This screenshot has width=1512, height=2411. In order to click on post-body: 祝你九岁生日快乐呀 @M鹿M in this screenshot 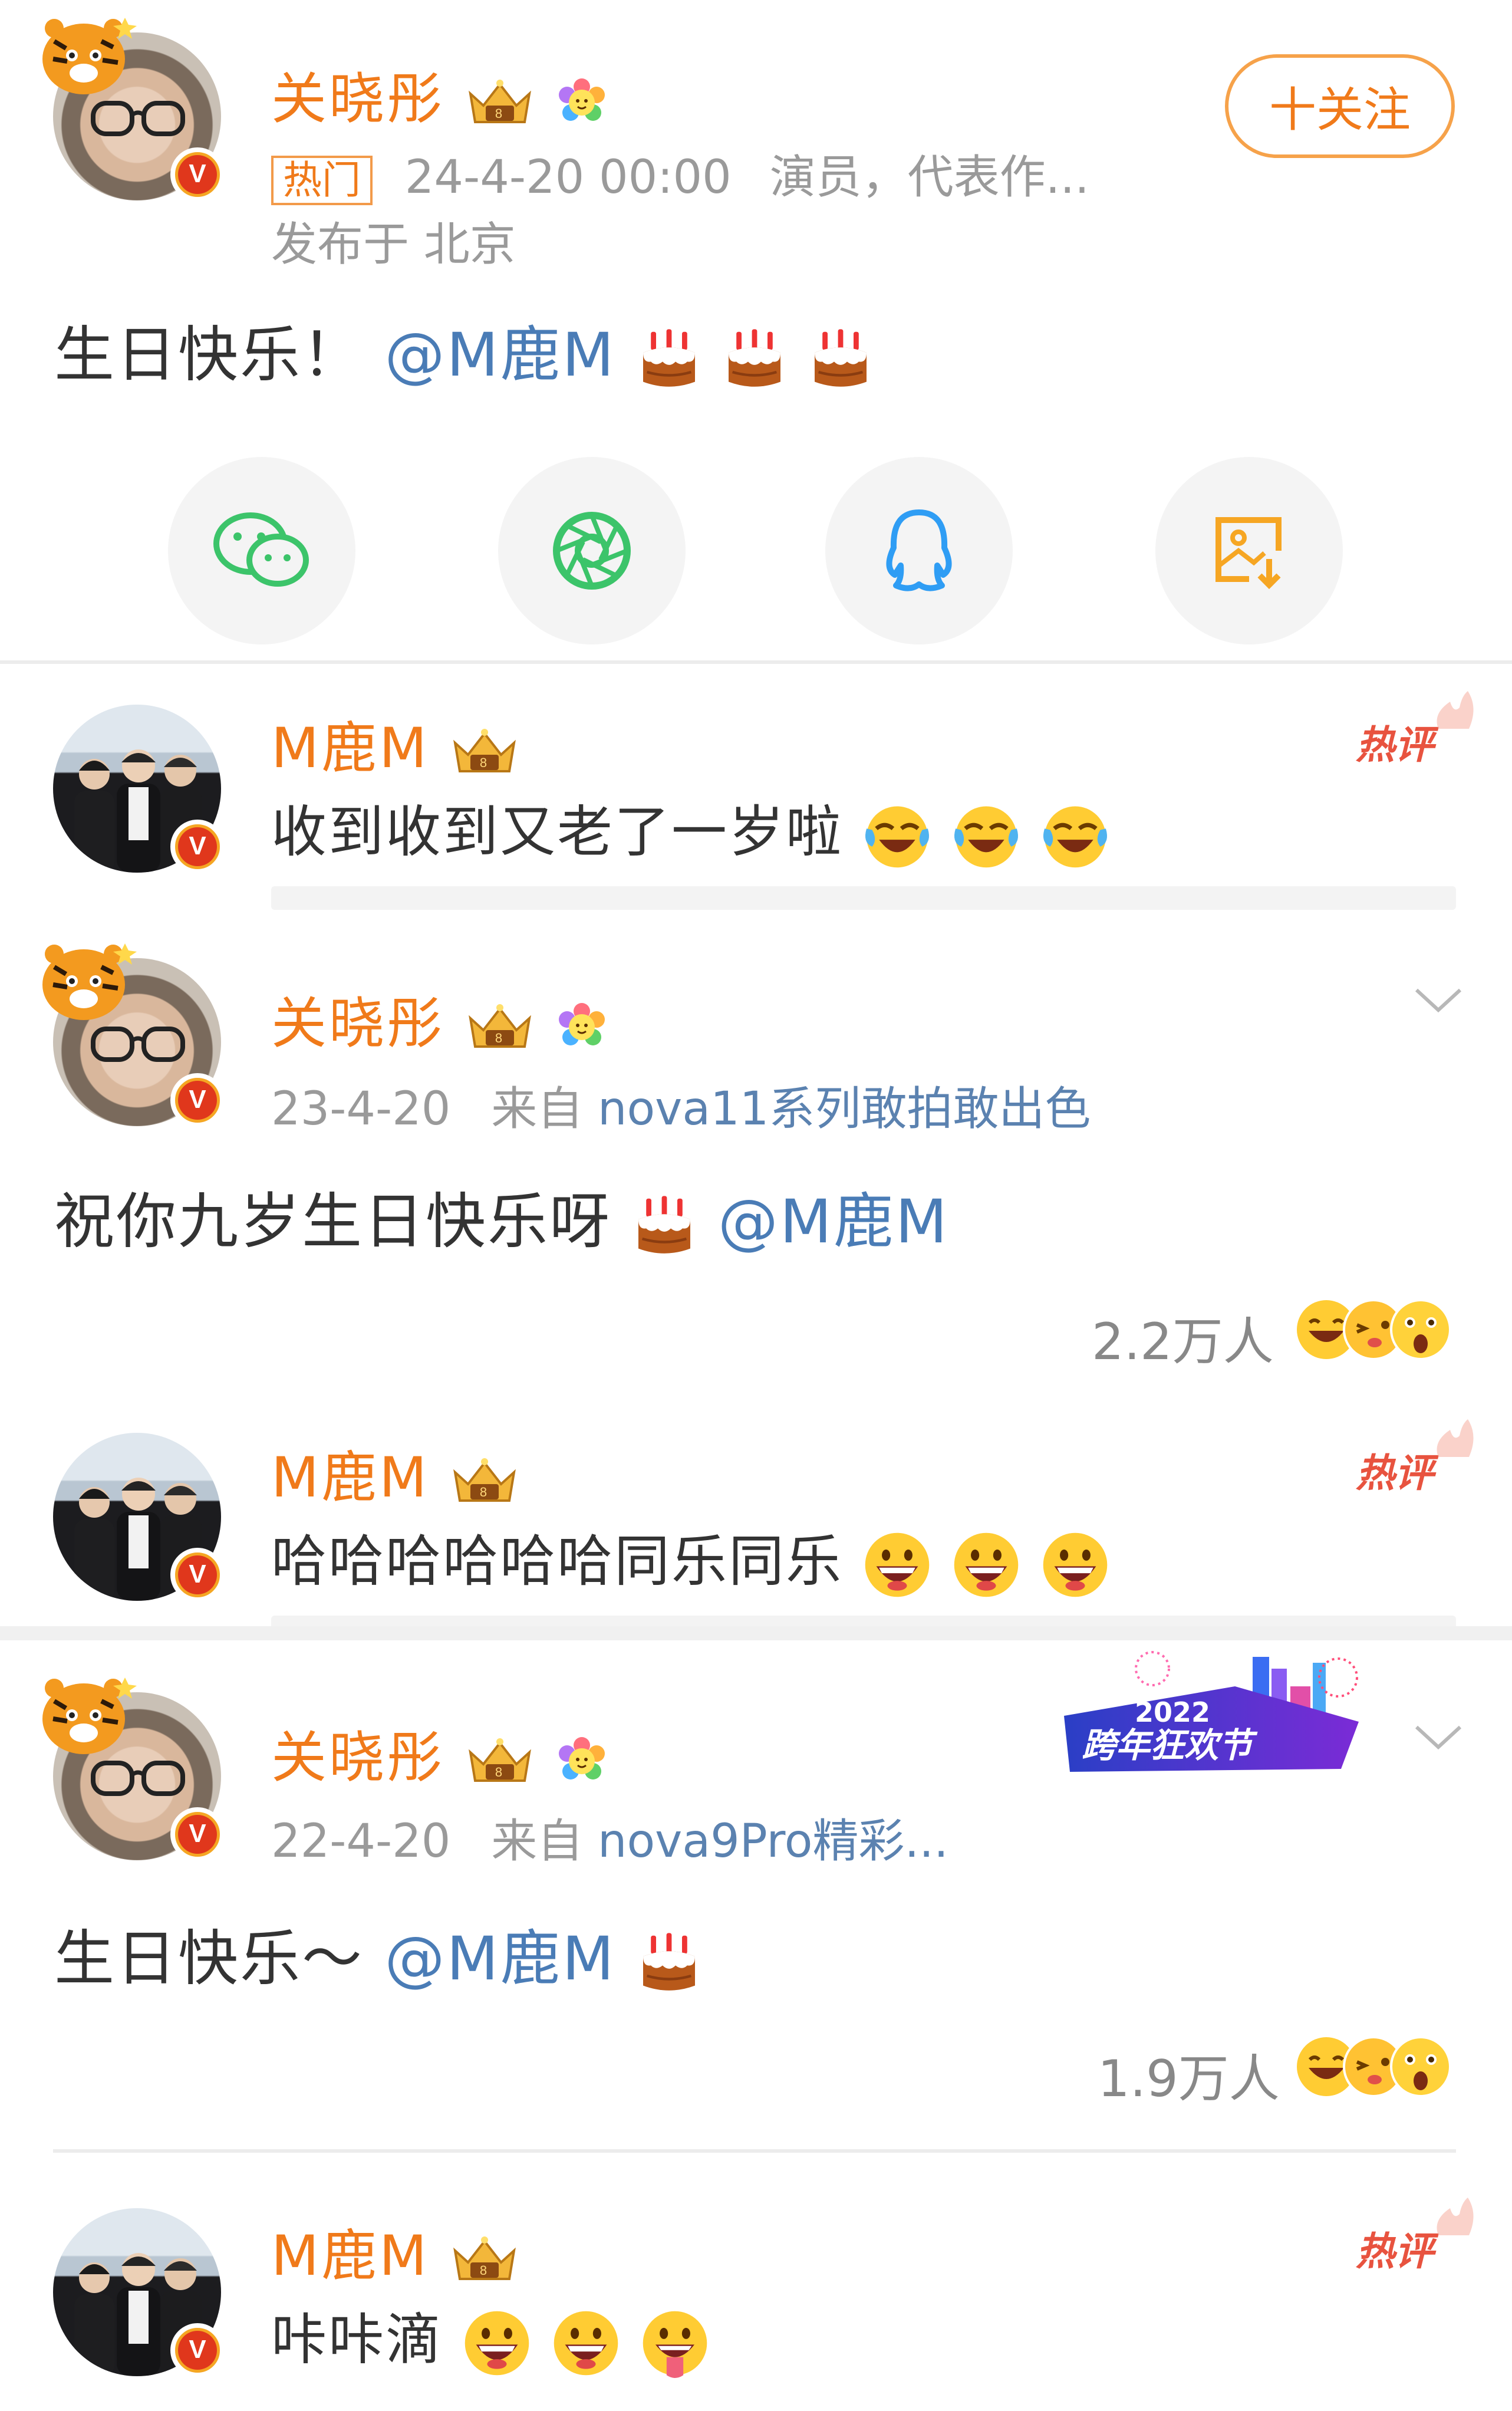, I will do `click(501, 1216)`.